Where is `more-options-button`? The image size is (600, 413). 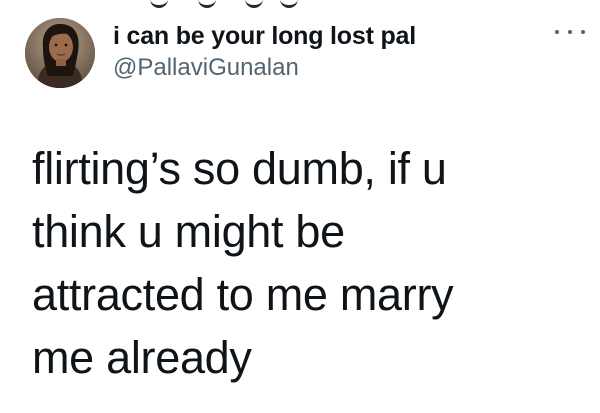
more-options-button is located at coordinates (570, 32).